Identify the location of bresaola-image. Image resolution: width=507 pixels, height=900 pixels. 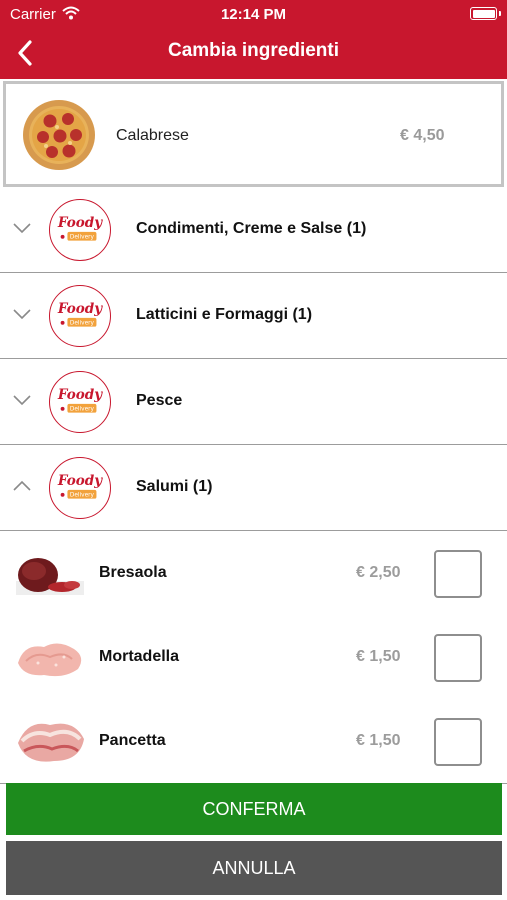
(50, 576).